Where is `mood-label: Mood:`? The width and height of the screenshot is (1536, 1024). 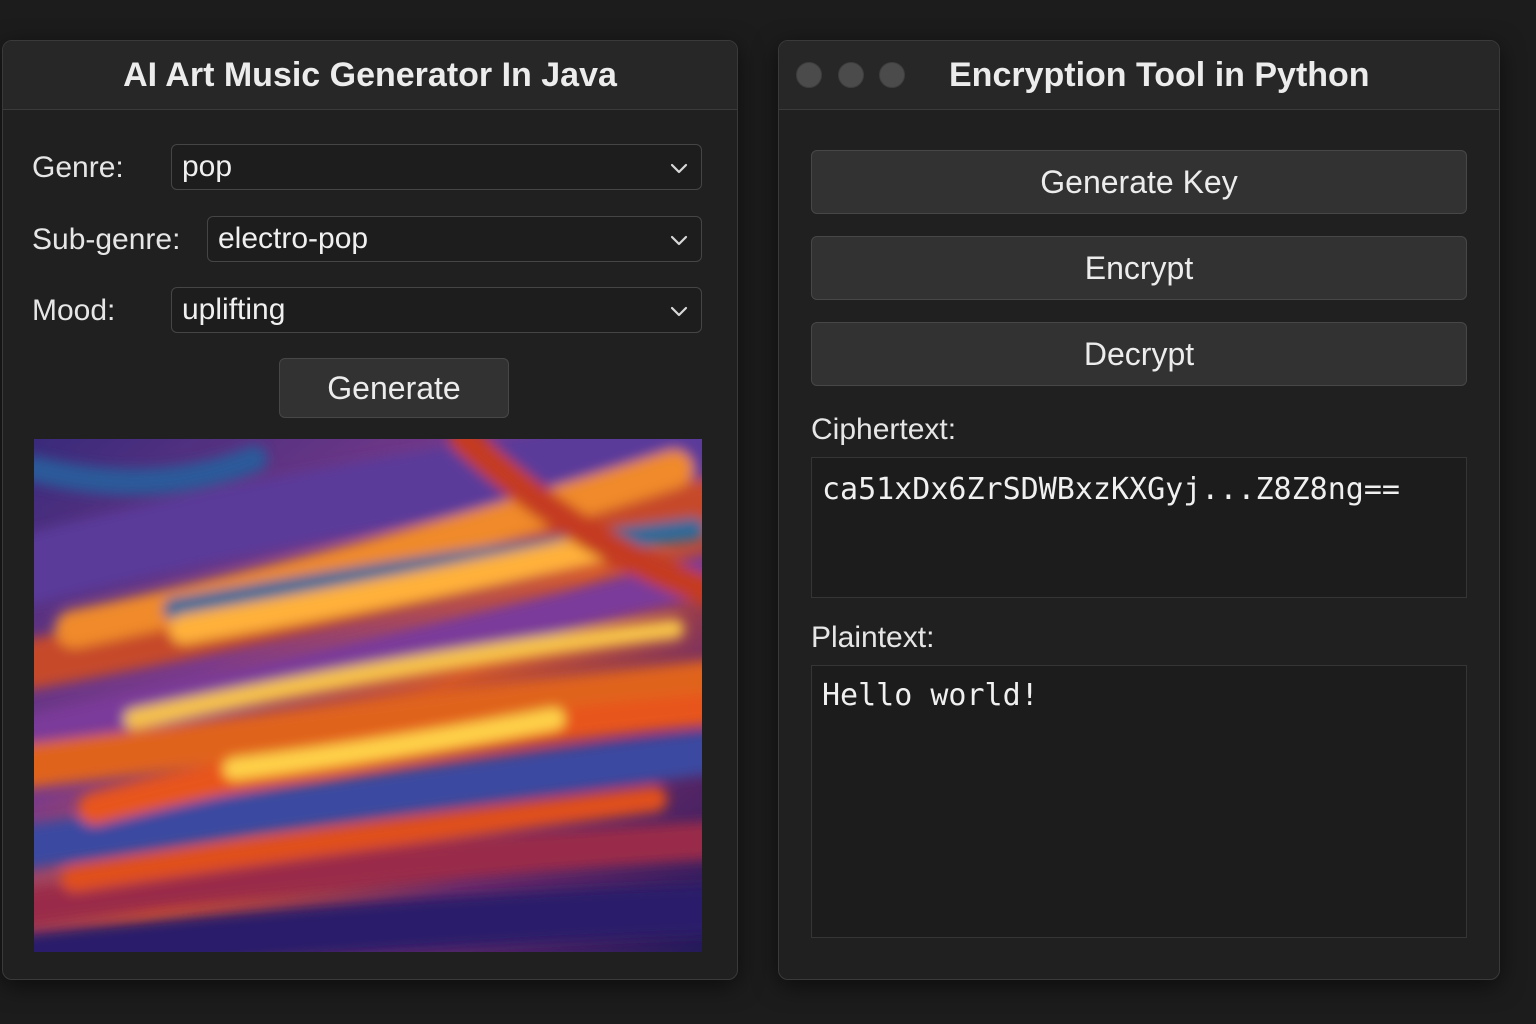 mood-label: Mood: is located at coordinates (74, 310).